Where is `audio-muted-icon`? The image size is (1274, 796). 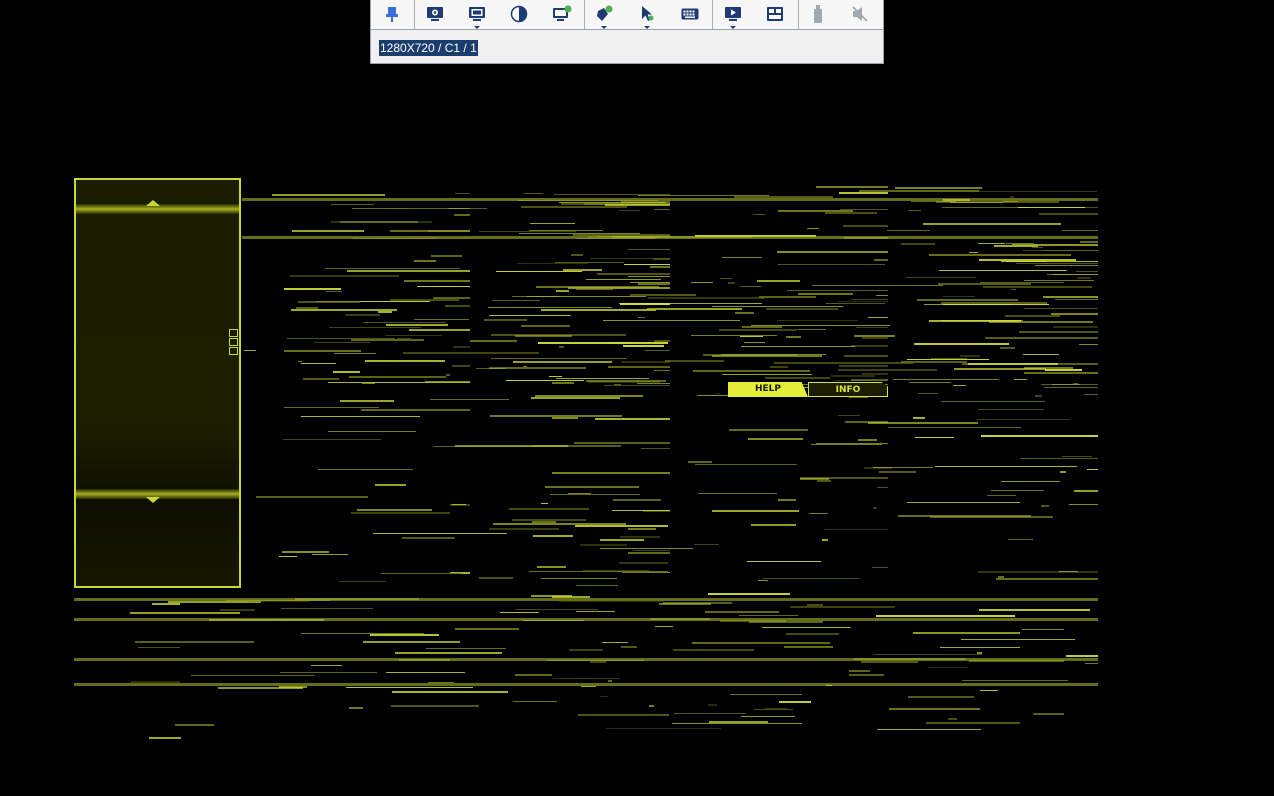 audio-muted-icon is located at coordinates (860, 14).